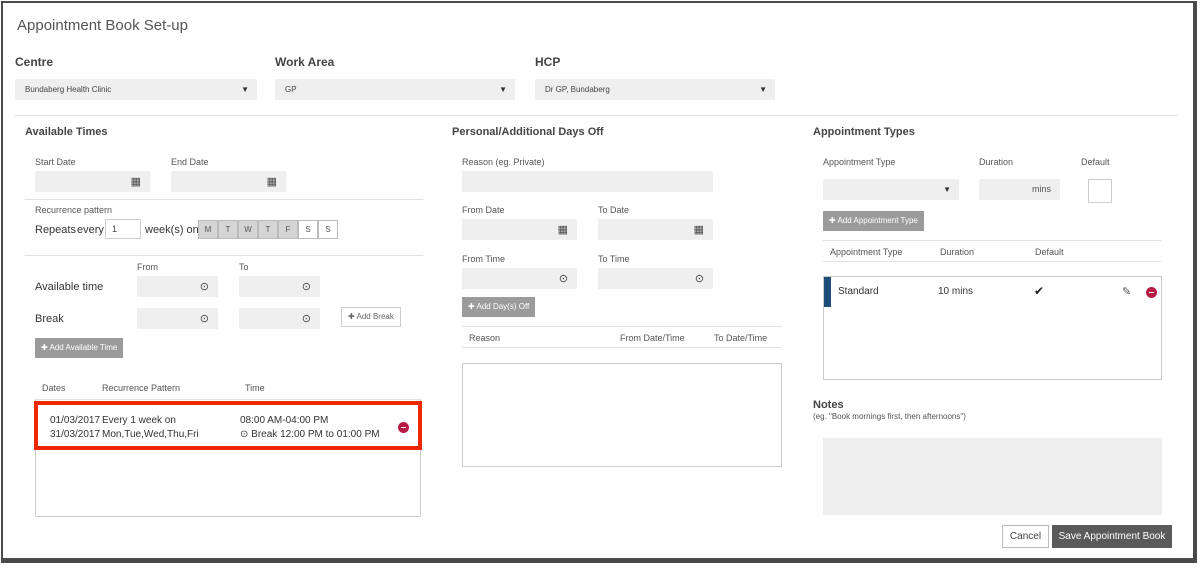 The height and width of the screenshot is (568, 1202). I want to click on every-weeks-input: 1, so click(123, 229).